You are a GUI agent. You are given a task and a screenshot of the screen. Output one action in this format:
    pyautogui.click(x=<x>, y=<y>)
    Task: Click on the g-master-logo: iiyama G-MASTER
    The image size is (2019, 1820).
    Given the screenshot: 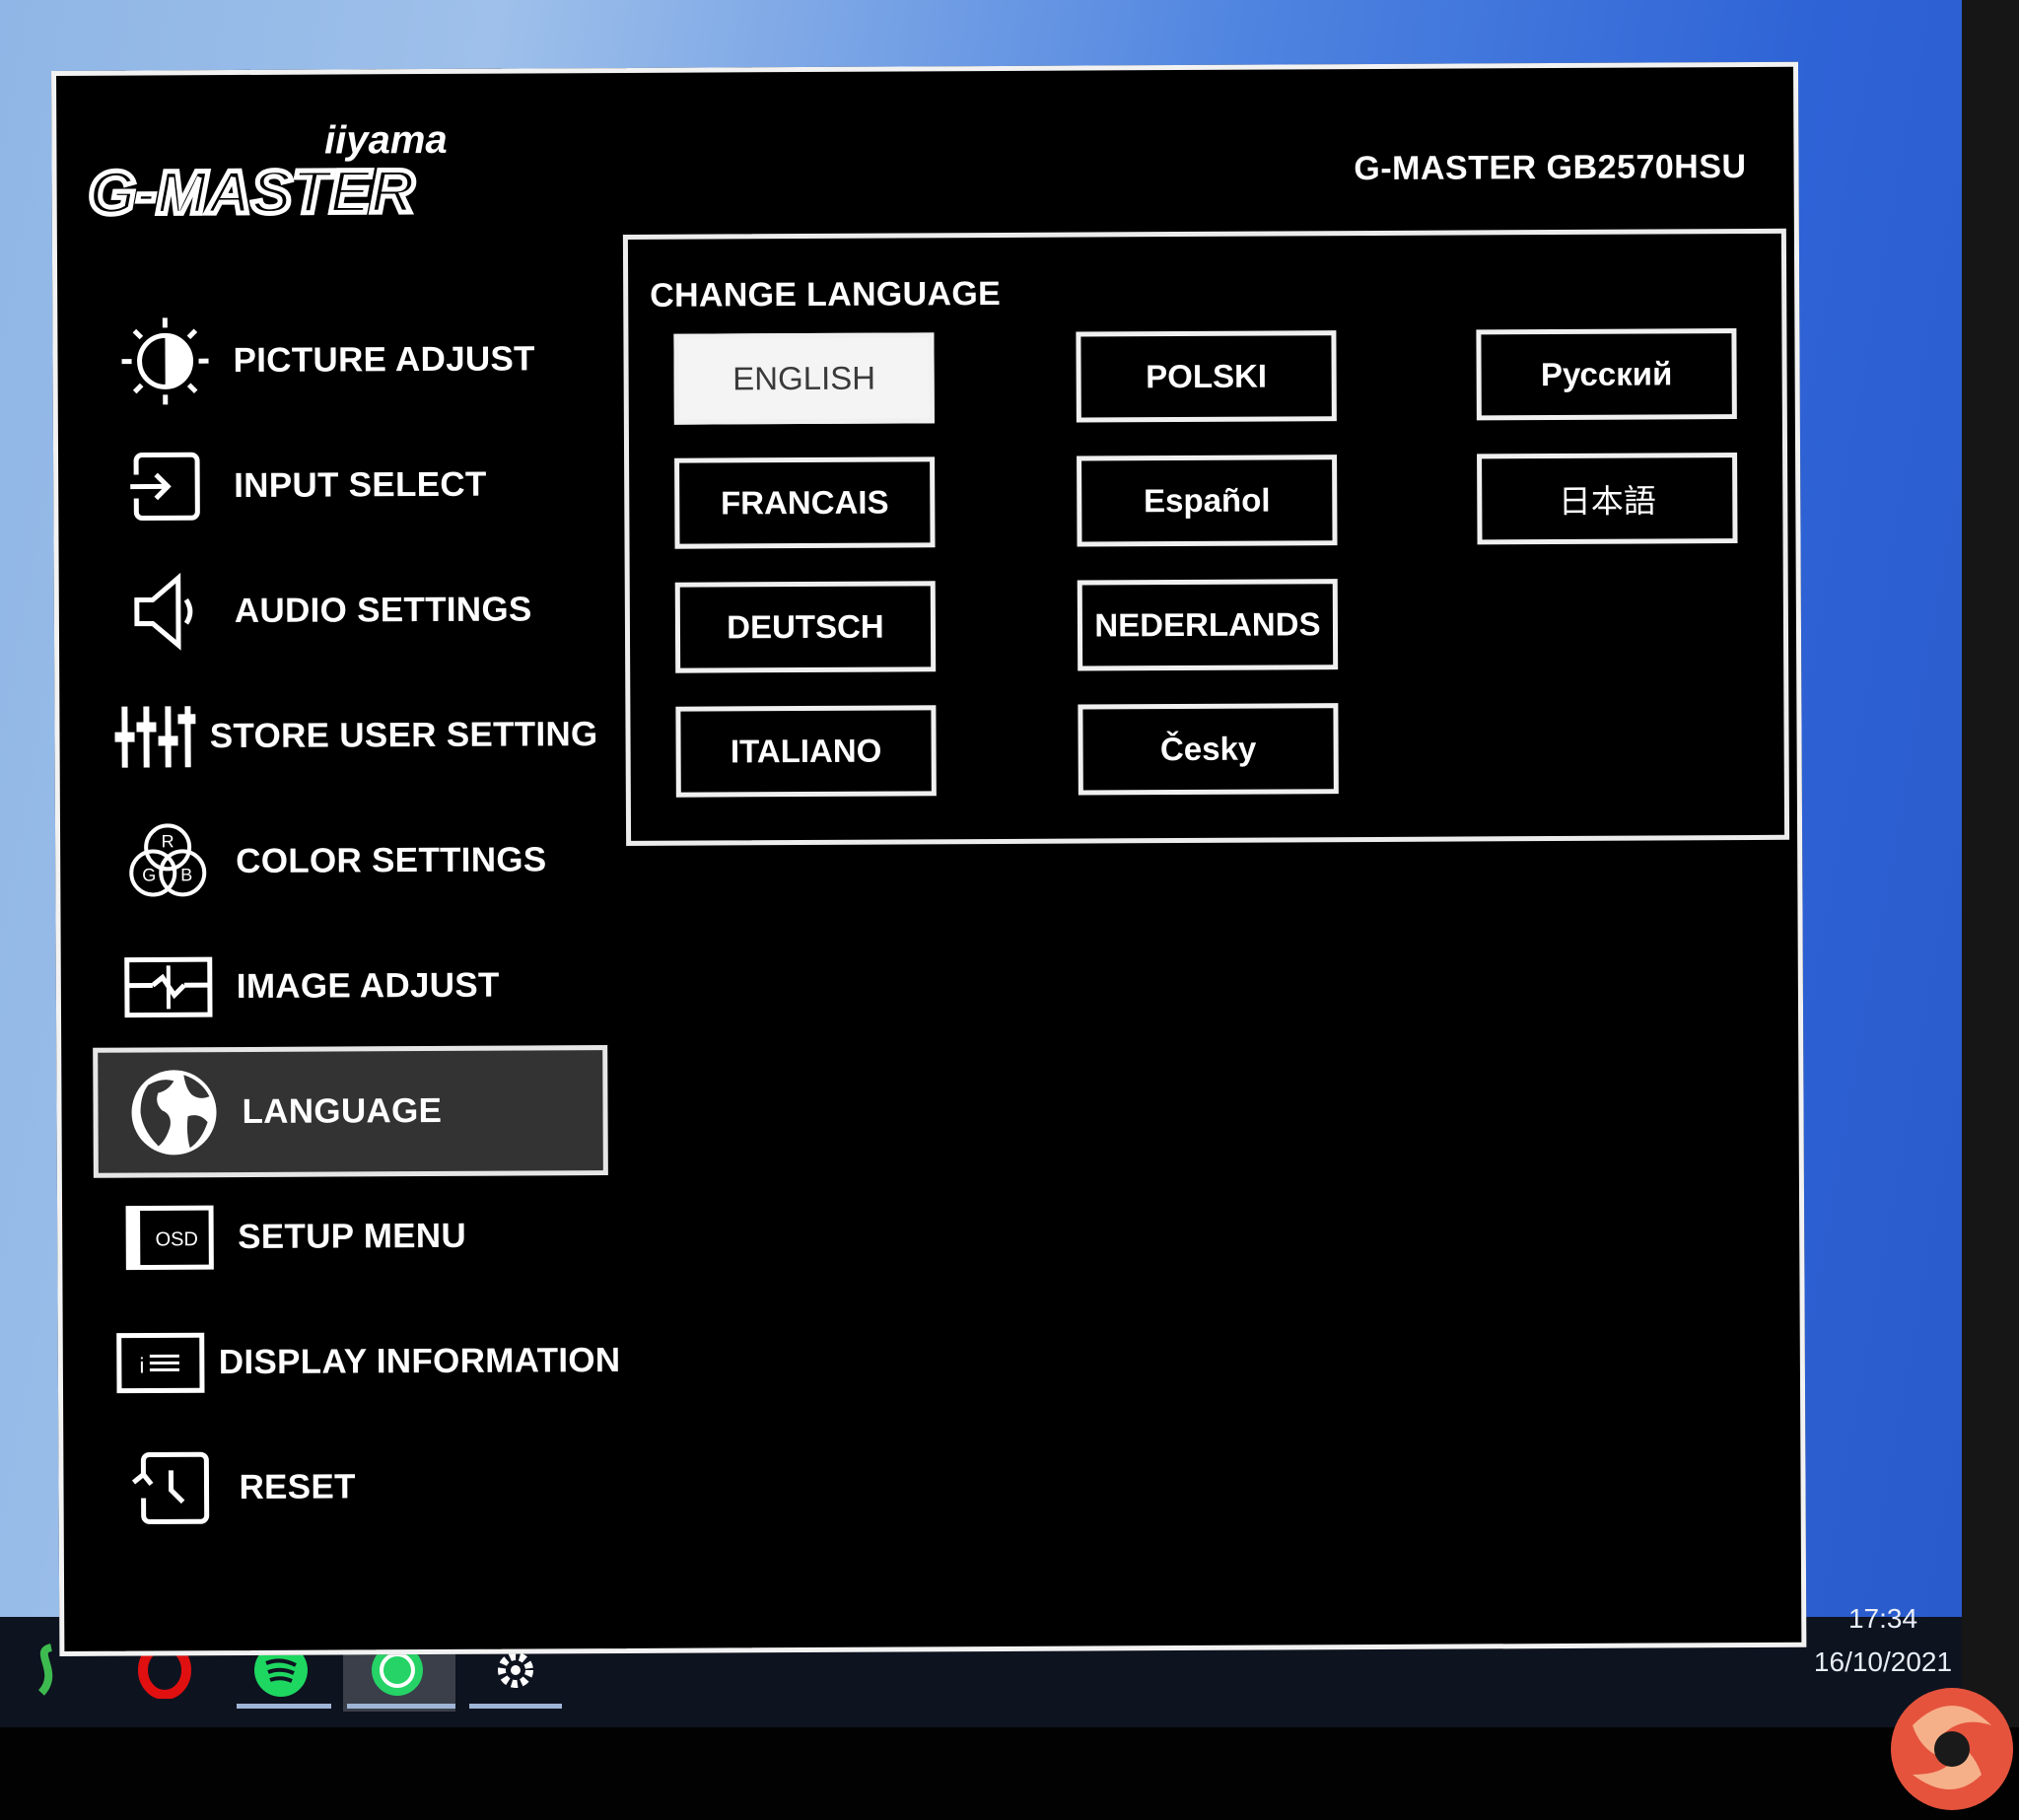 What is the action you would take?
    pyautogui.click(x=267, y=174)
    